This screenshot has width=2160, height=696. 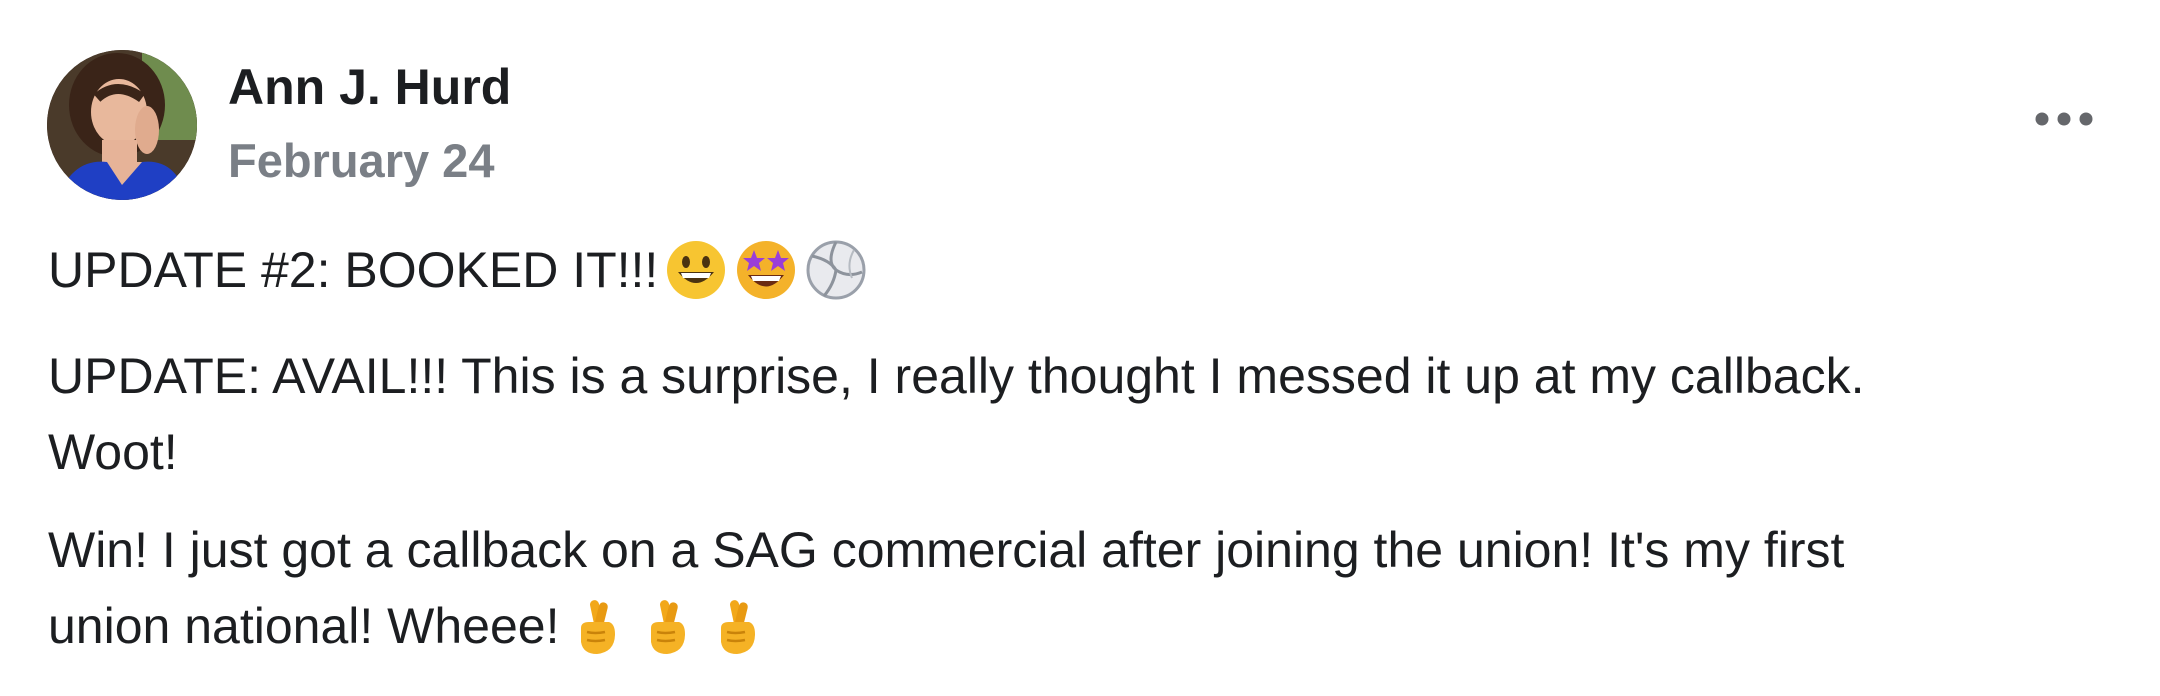 I want to click on post-text-line: union national! Wheee!, so click(x=304, y=626).